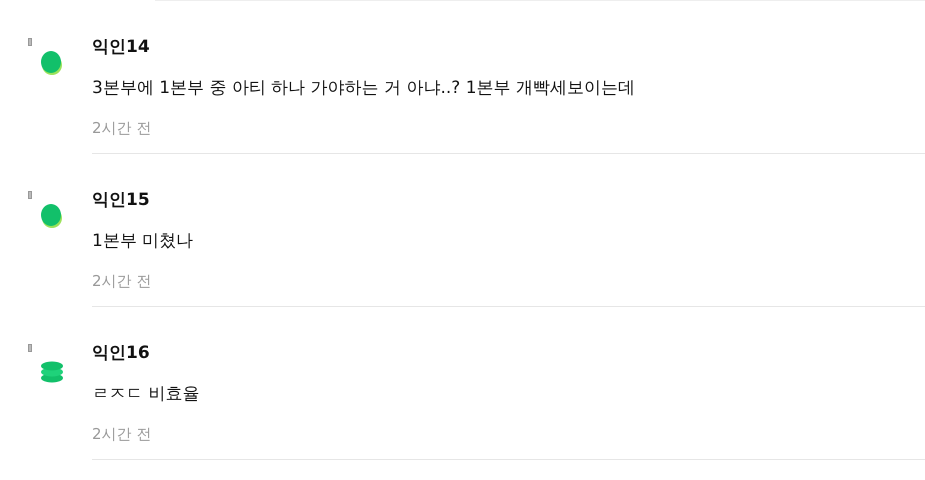 The width and height of the screenshot is (925, 480). I want to click on author-name: 익인14, so click(121, 47).